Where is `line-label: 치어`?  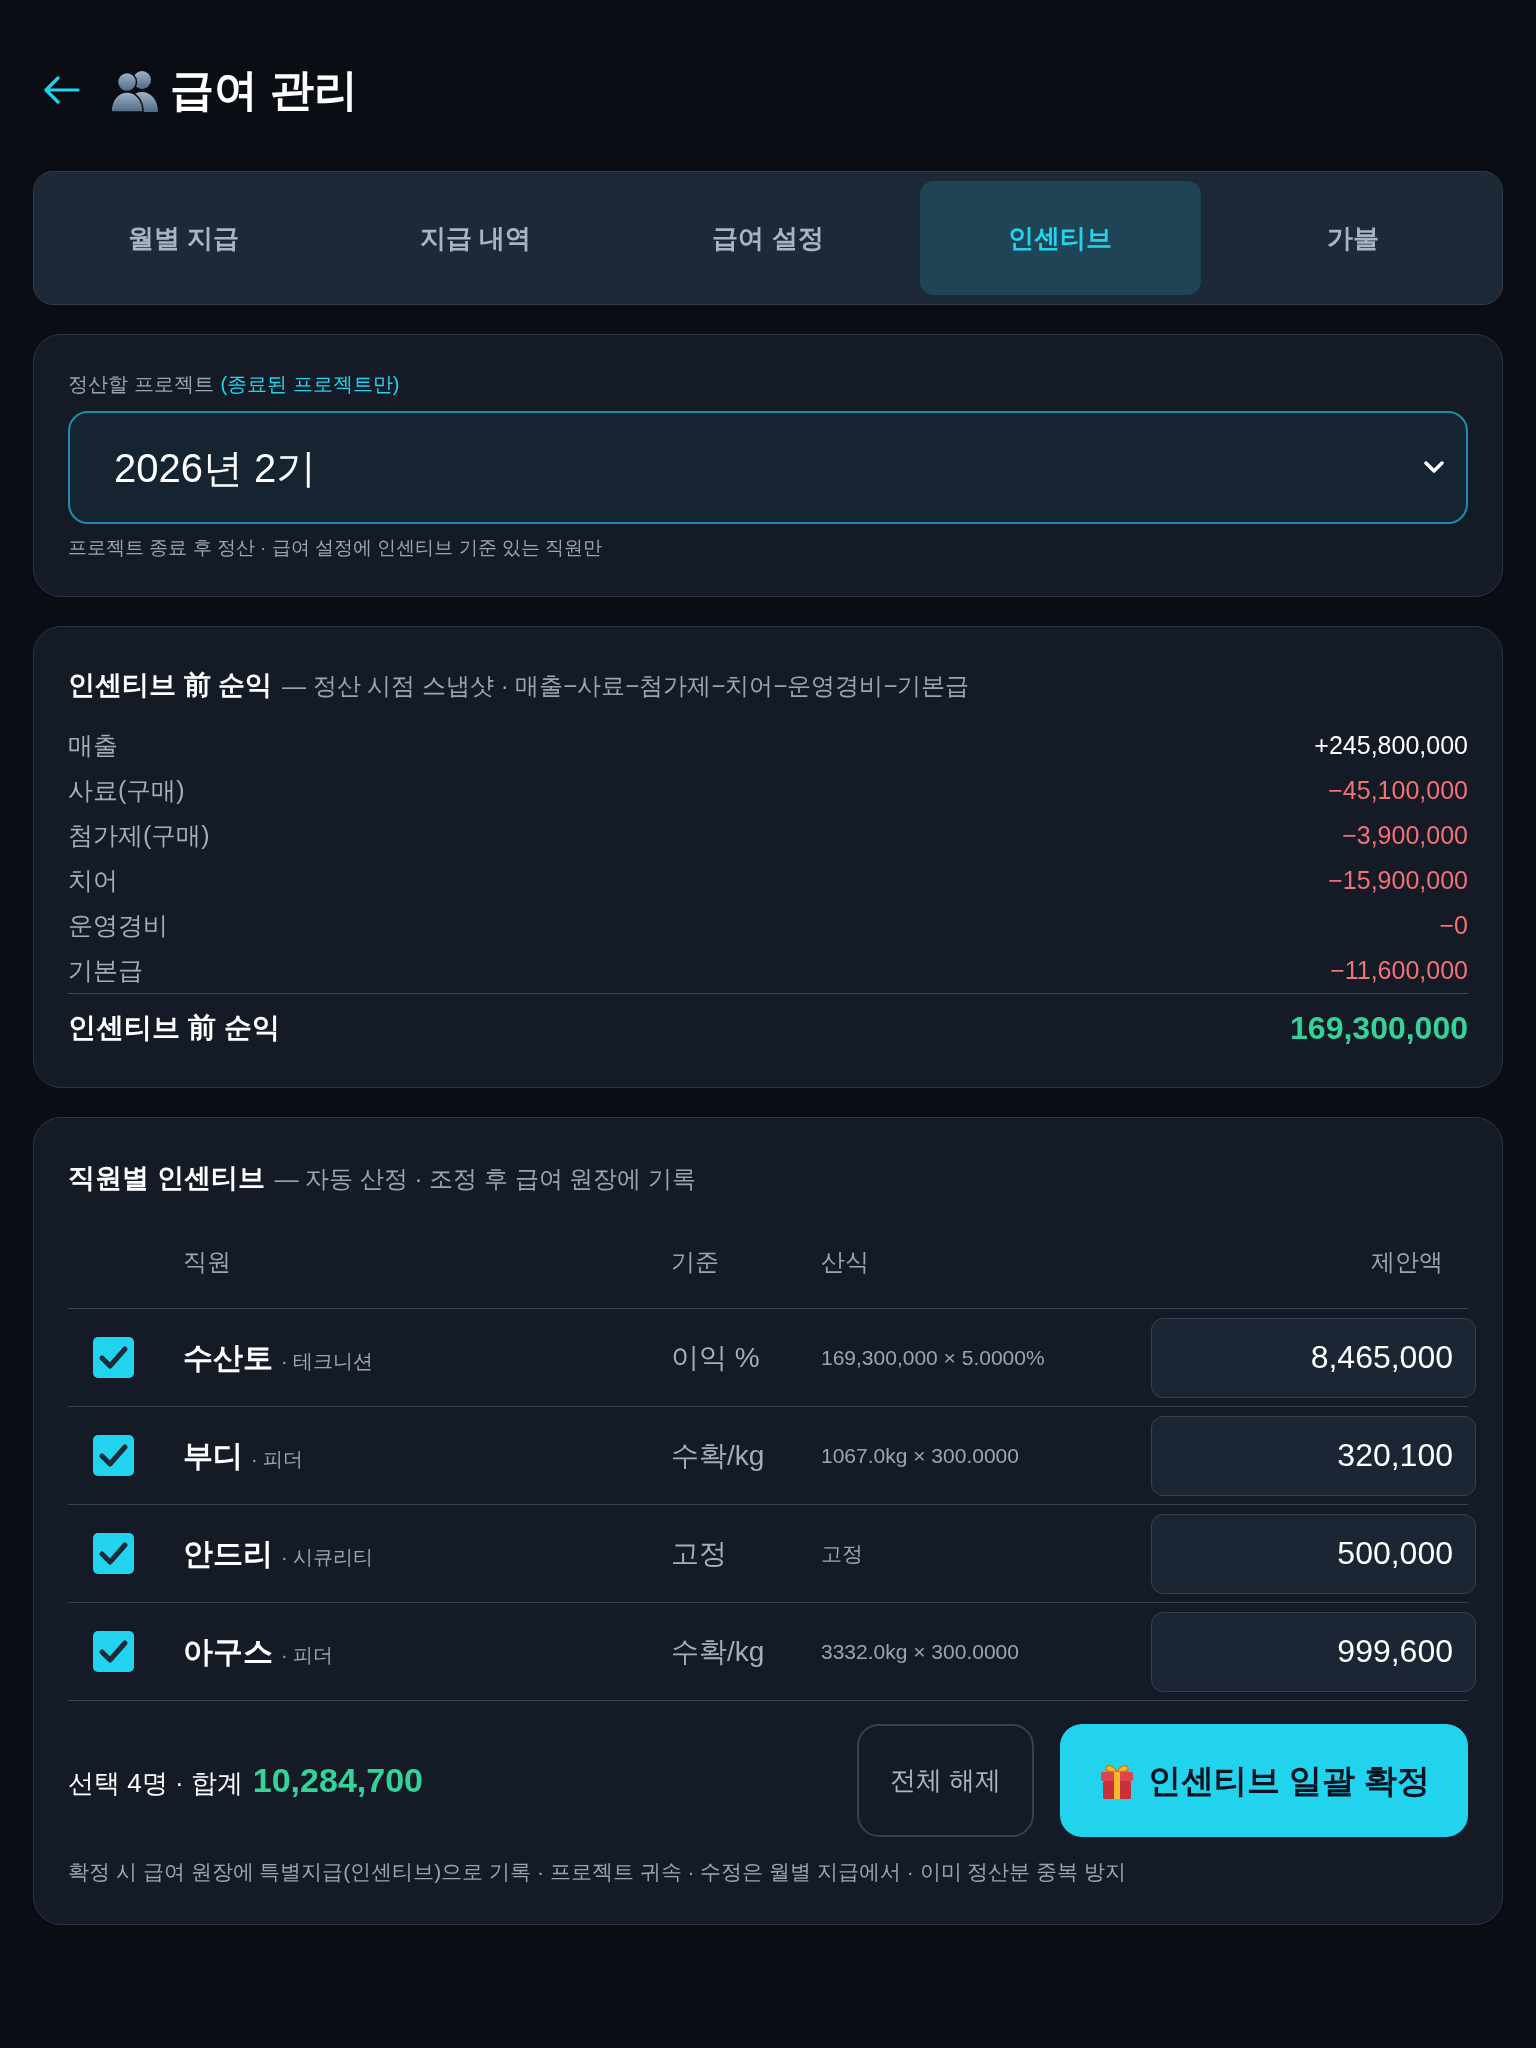 line-label: 치어 is located at coordinates (93, 880).